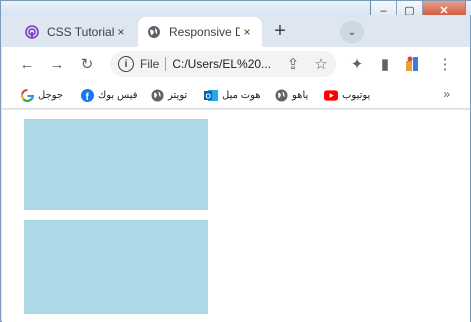 Image resolution: width=471 pixels, height=322 pixels. Describe the element at coordinates (80, 32) in the screenshot. I see `tab-title: CSS Tutorial` at that location.